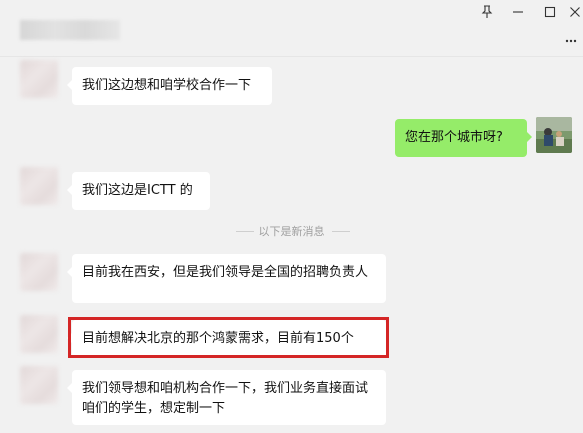 The image size is (583, 433). What do you see at coordinates (225, 272) in the screenshot?
I see `message-text: 目前我在西安，但是我们领导是全国的招聘负责人` at bounding box center [225, 272].